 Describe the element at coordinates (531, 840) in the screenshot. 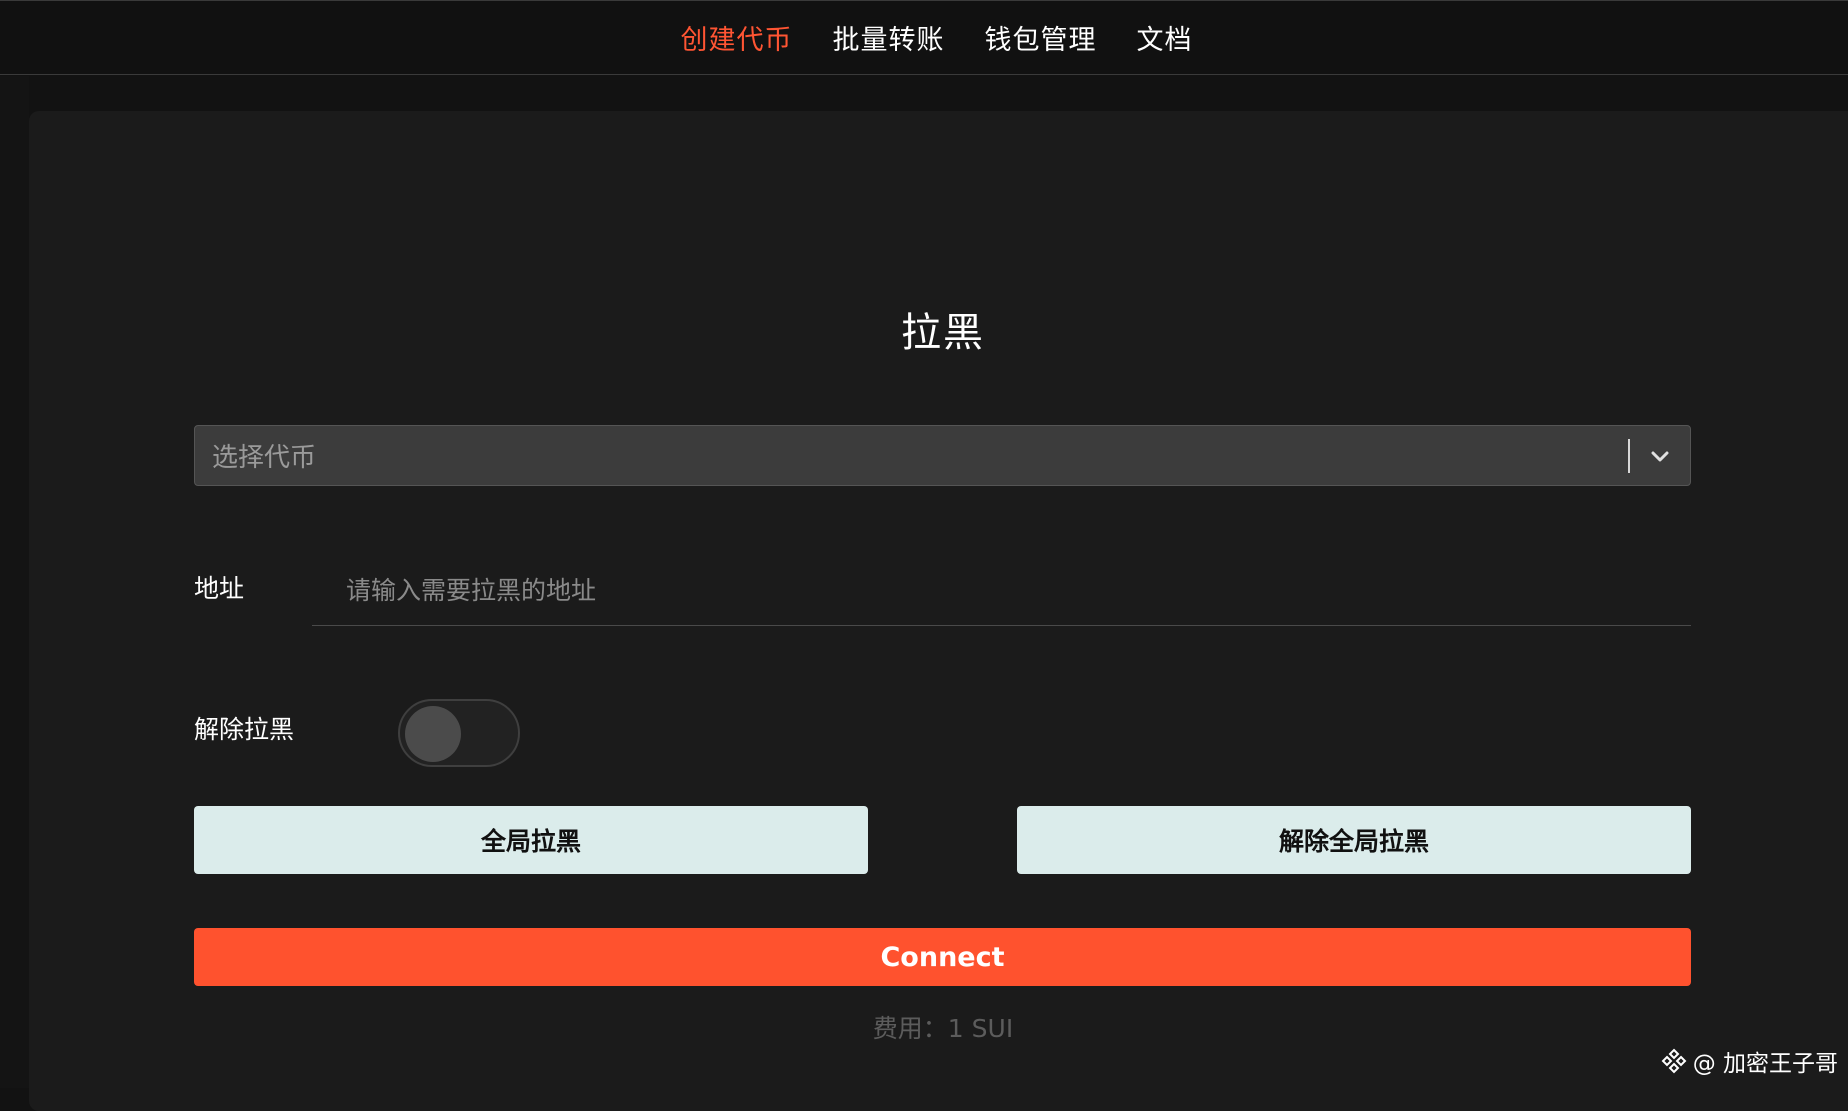

I see `global-block-button: 全局拉黑` at that location.